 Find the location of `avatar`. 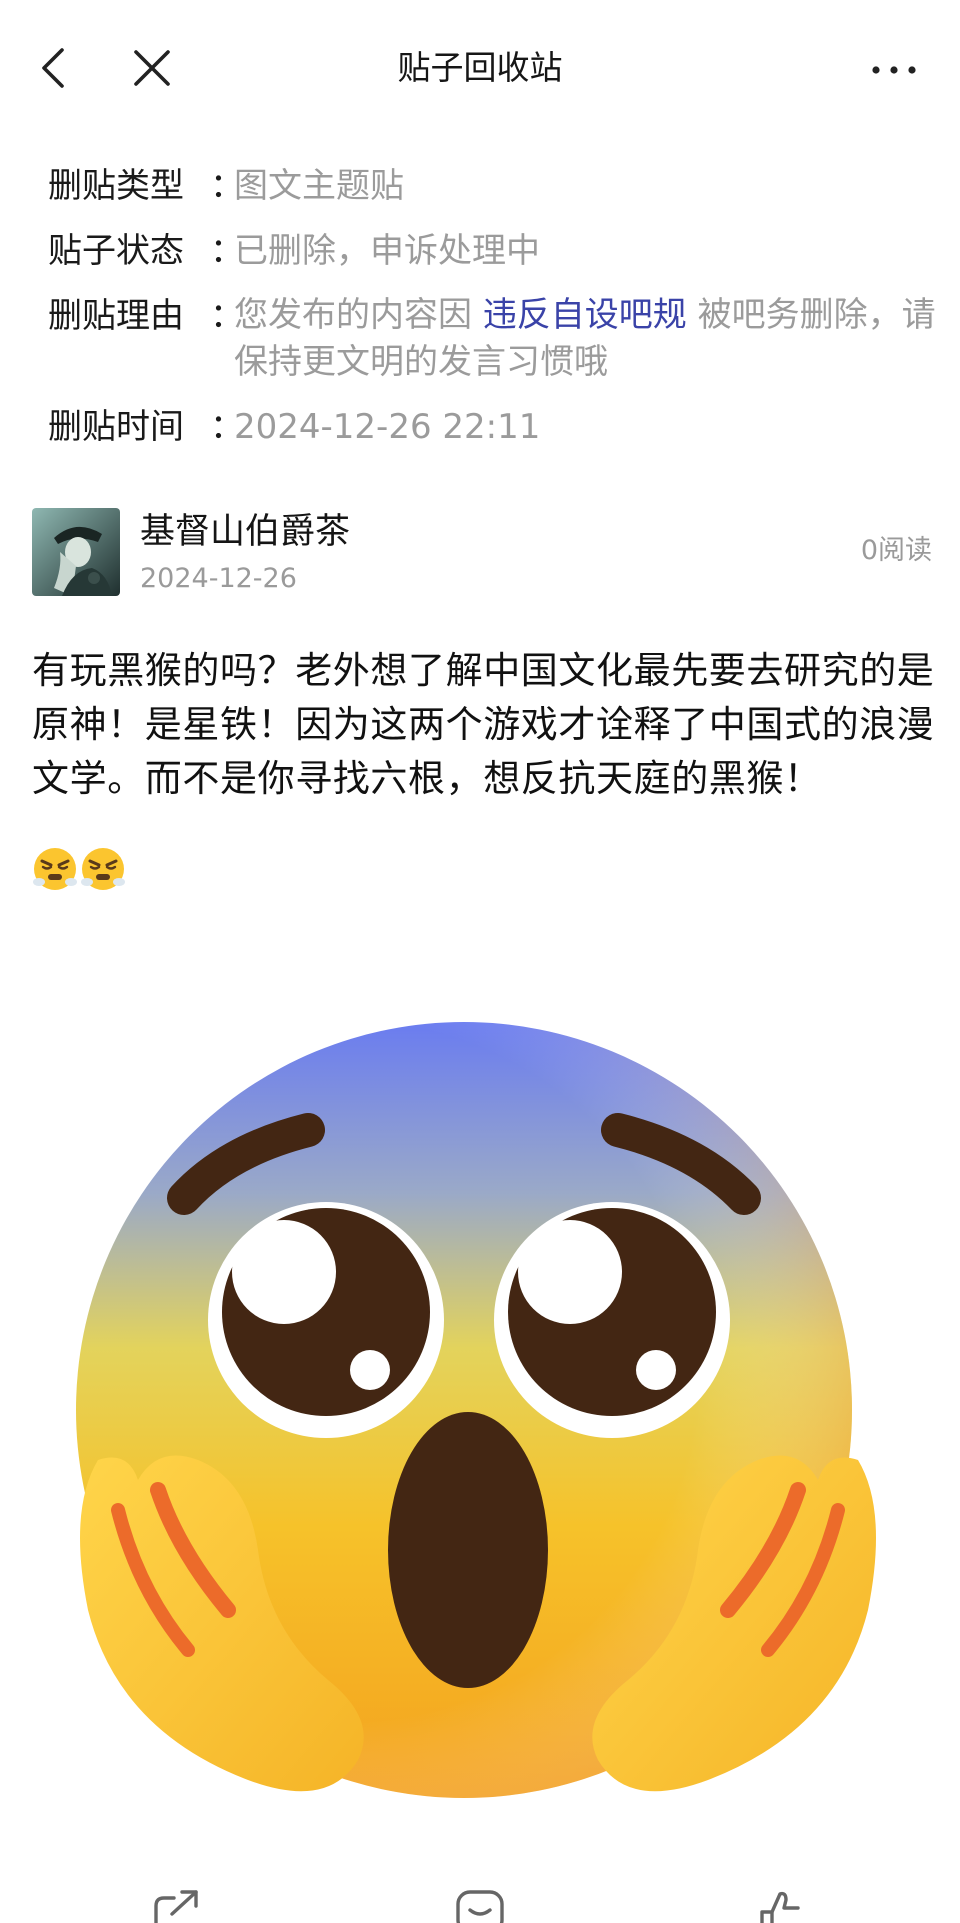

avatar is located at coordinates (76, 552).